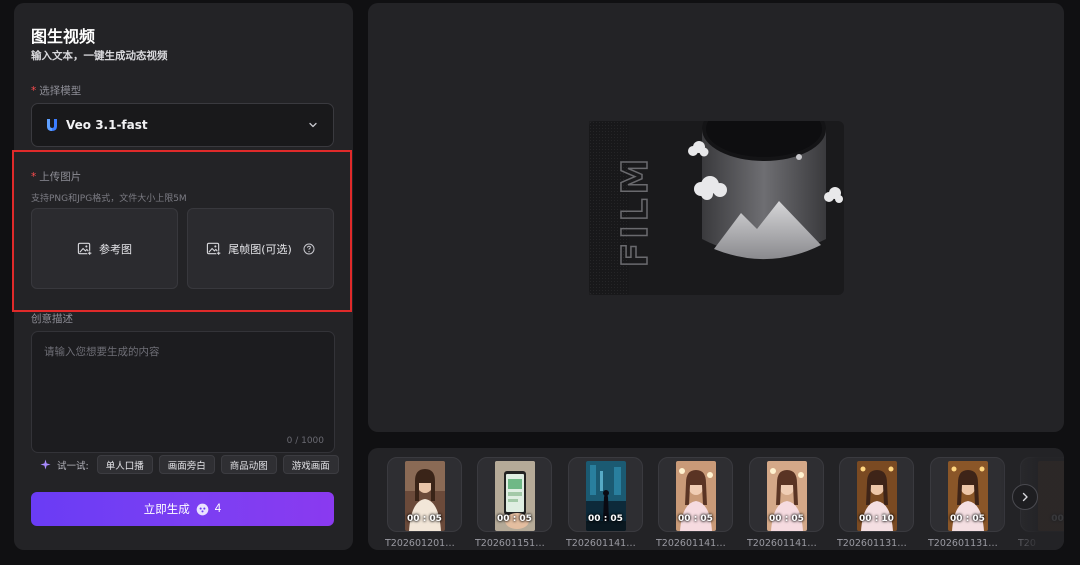  I want to click on generate-button: 立即生成 4, so click(182, 509).